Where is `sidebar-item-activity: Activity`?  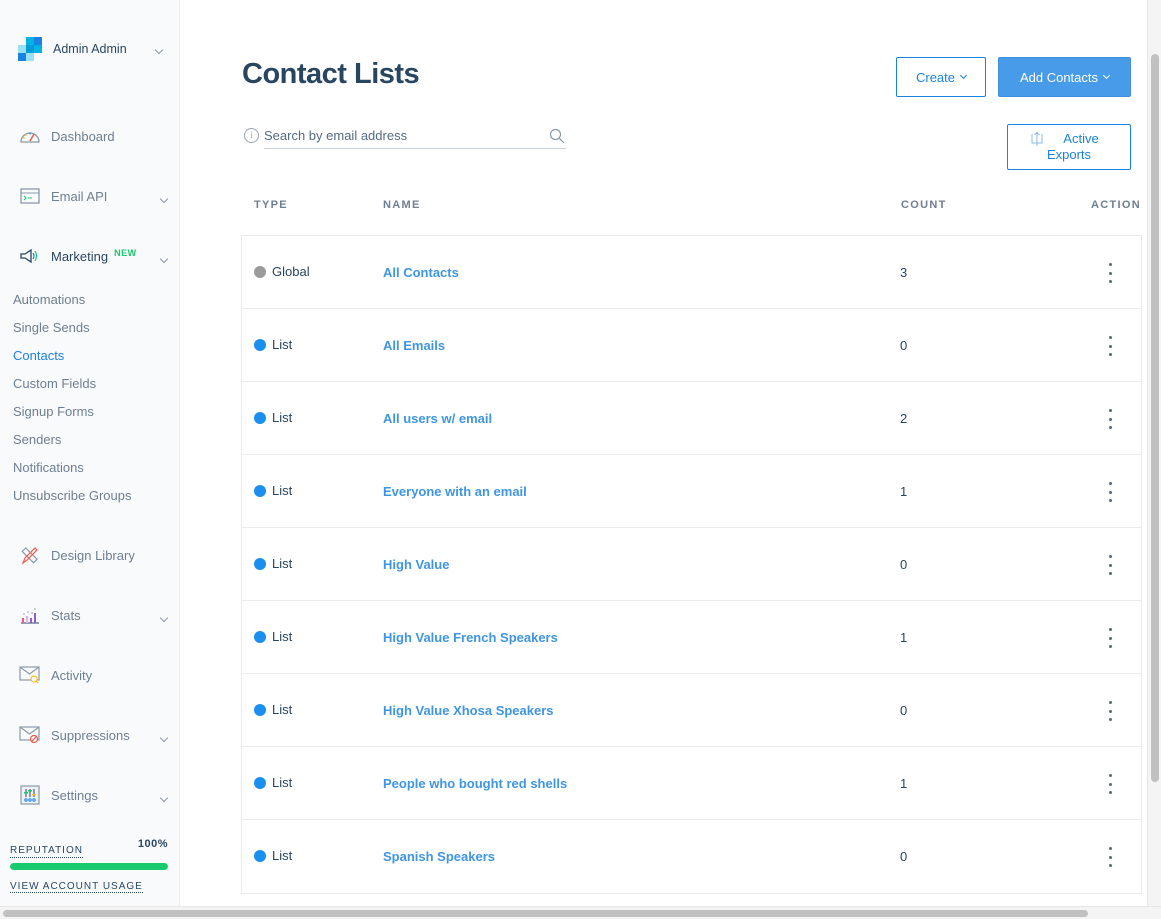
sidebar-item-activity: Activity is located at coordinates (95, 675).